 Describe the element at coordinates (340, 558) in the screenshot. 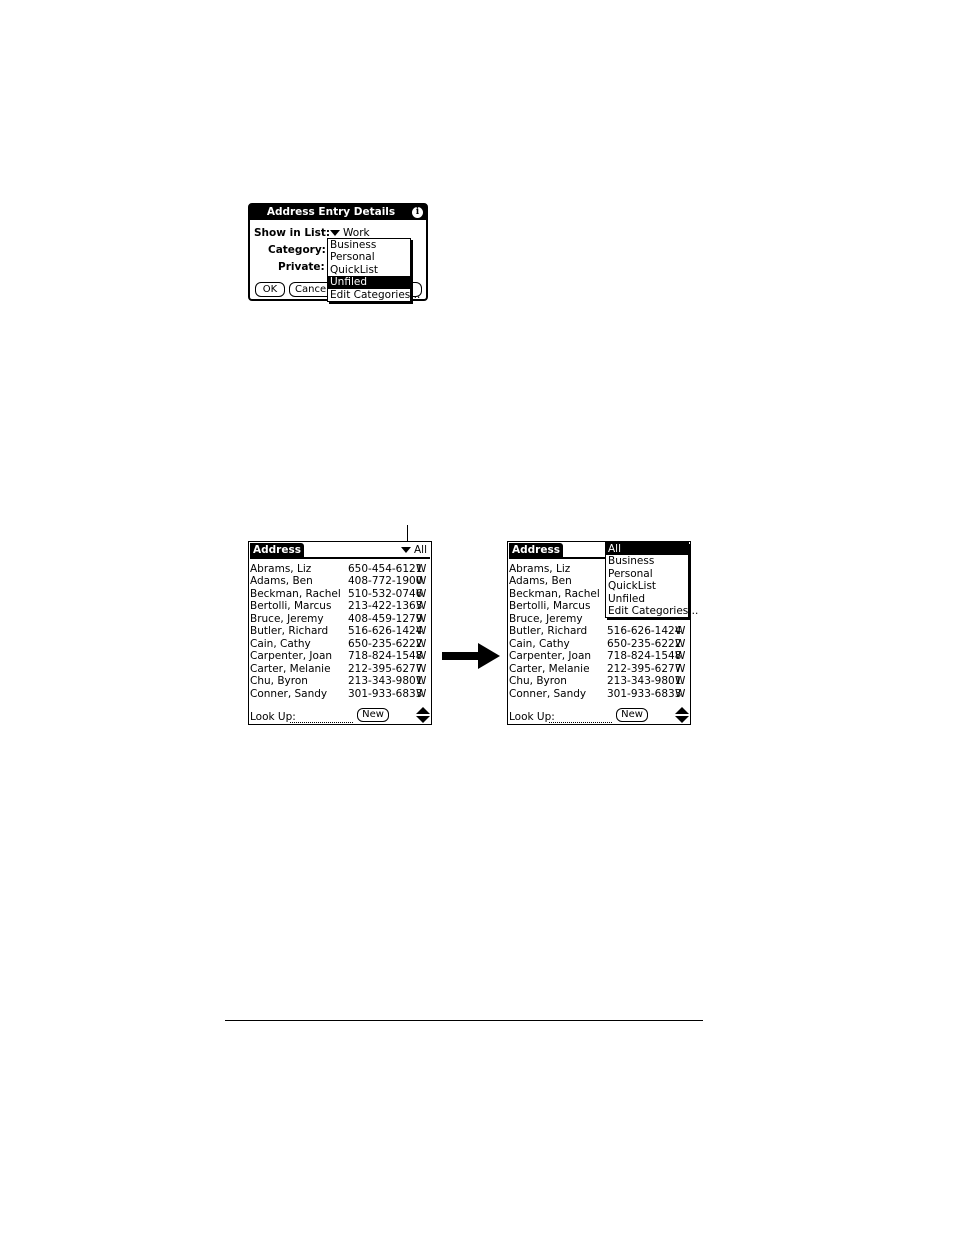

I see `header-divider` at that location.